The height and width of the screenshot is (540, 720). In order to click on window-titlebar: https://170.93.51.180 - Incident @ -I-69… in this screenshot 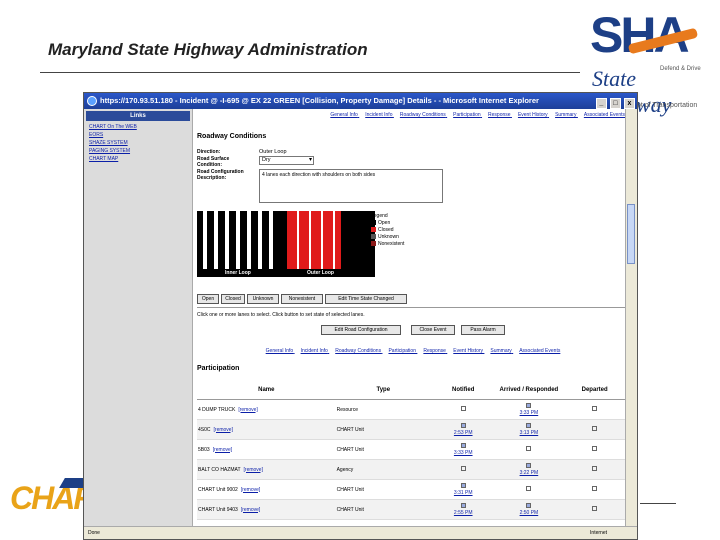, I will do `click(360, 101)`.